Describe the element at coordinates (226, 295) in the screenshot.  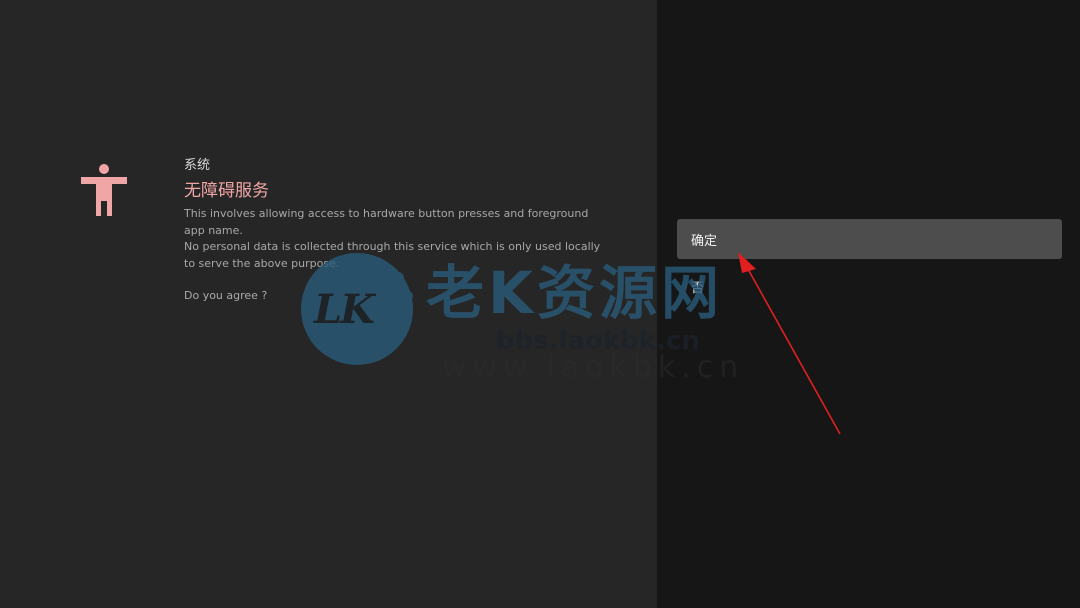
I see `agree-question: Do you agree ?` at that location.